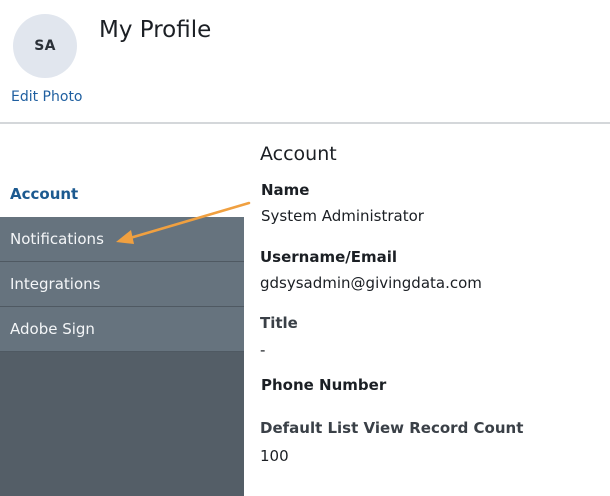  I want to click on sidebar-item-account: Account, so click(122, 194).